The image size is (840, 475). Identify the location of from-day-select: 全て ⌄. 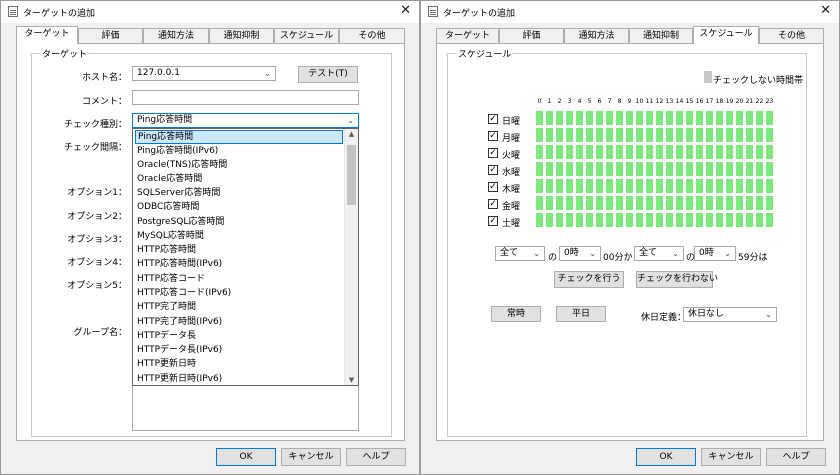
(520, 253).